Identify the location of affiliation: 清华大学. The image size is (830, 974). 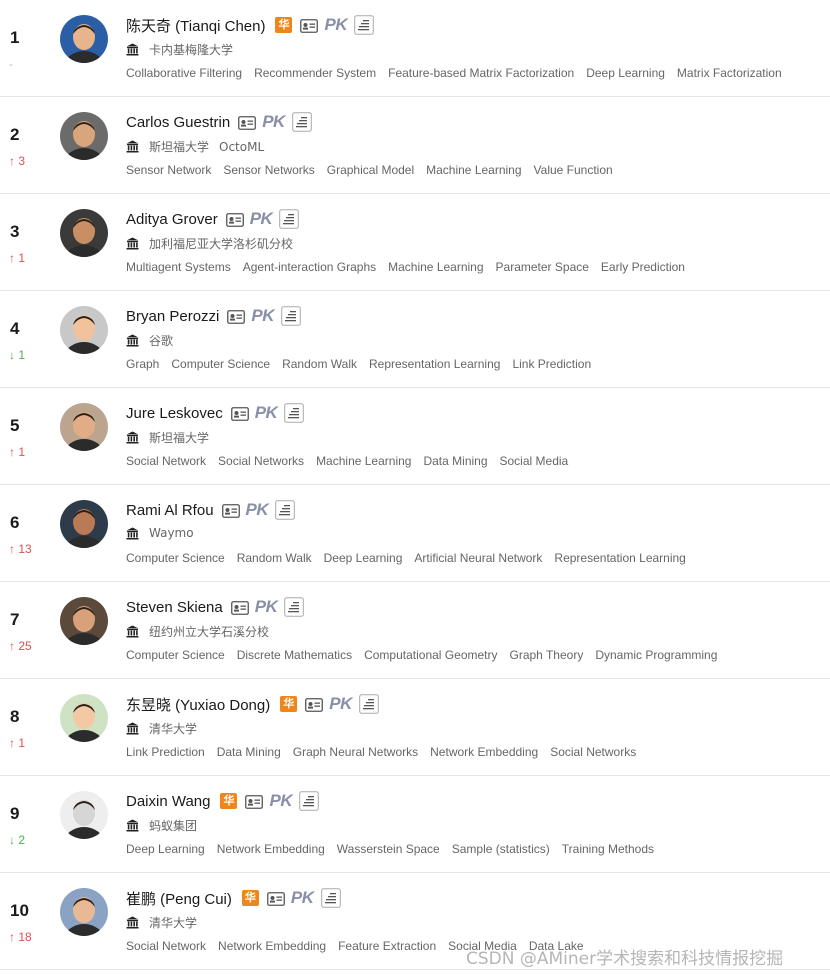
(173, 728).